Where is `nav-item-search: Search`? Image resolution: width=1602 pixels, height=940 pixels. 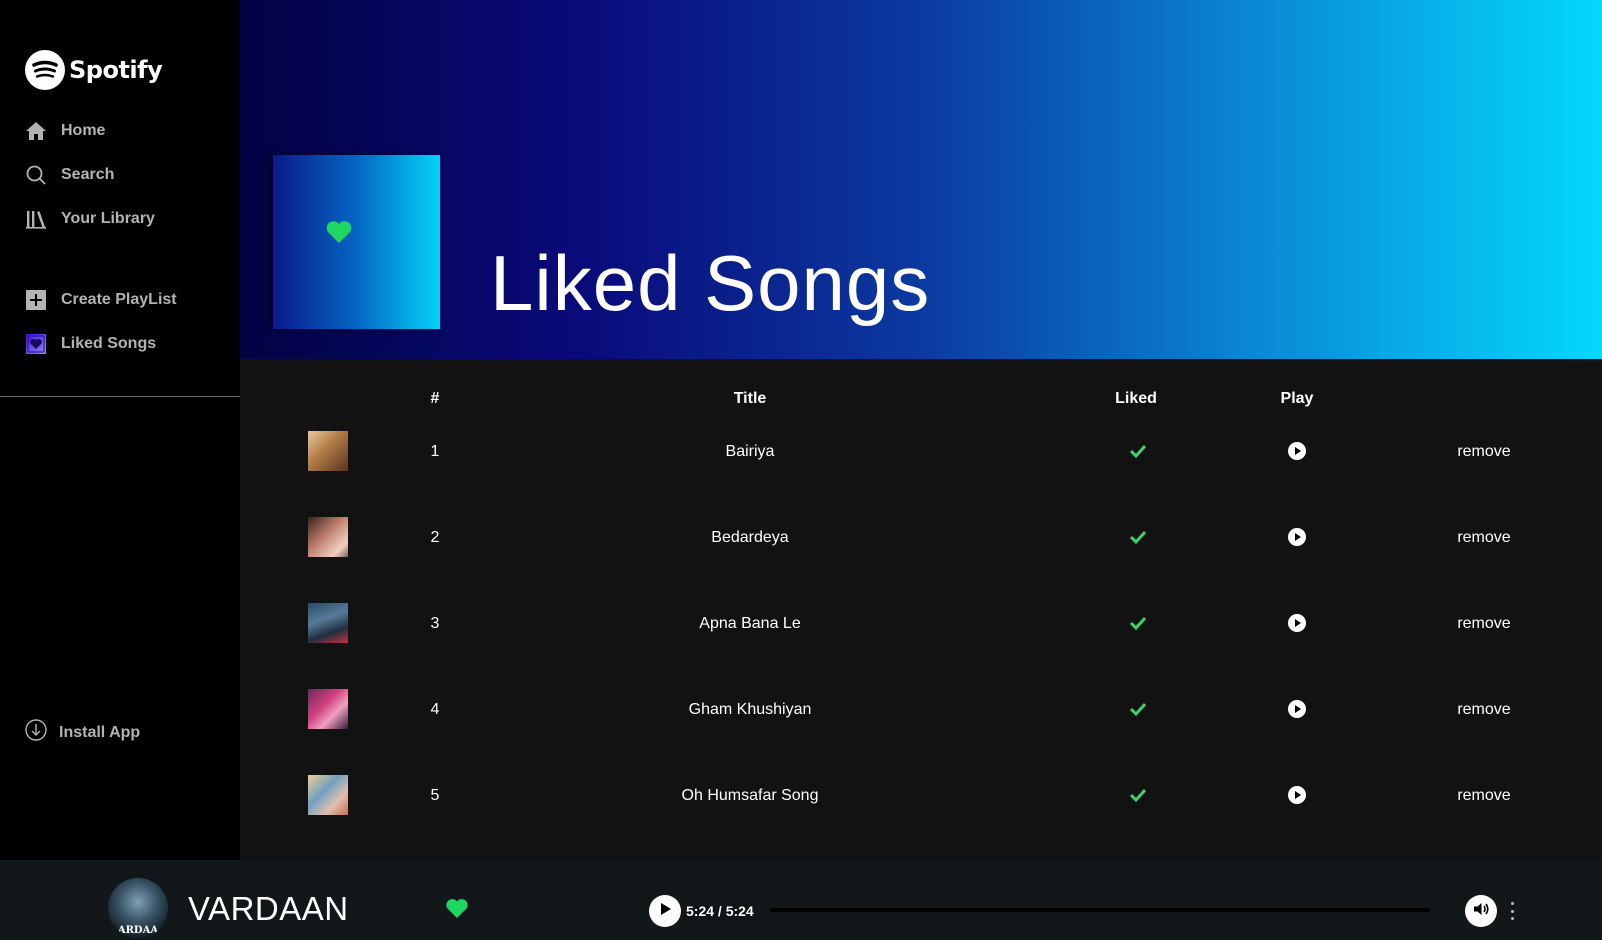
nav-item-search: Search is located at coordinates (90, 175).